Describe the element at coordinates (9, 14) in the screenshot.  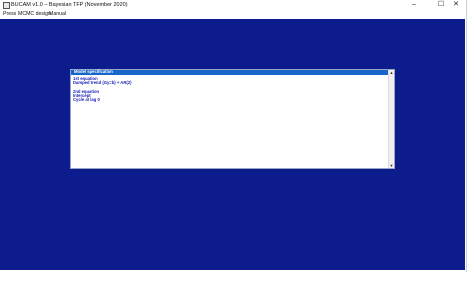
I see `menu-item-press: Press` at that location.